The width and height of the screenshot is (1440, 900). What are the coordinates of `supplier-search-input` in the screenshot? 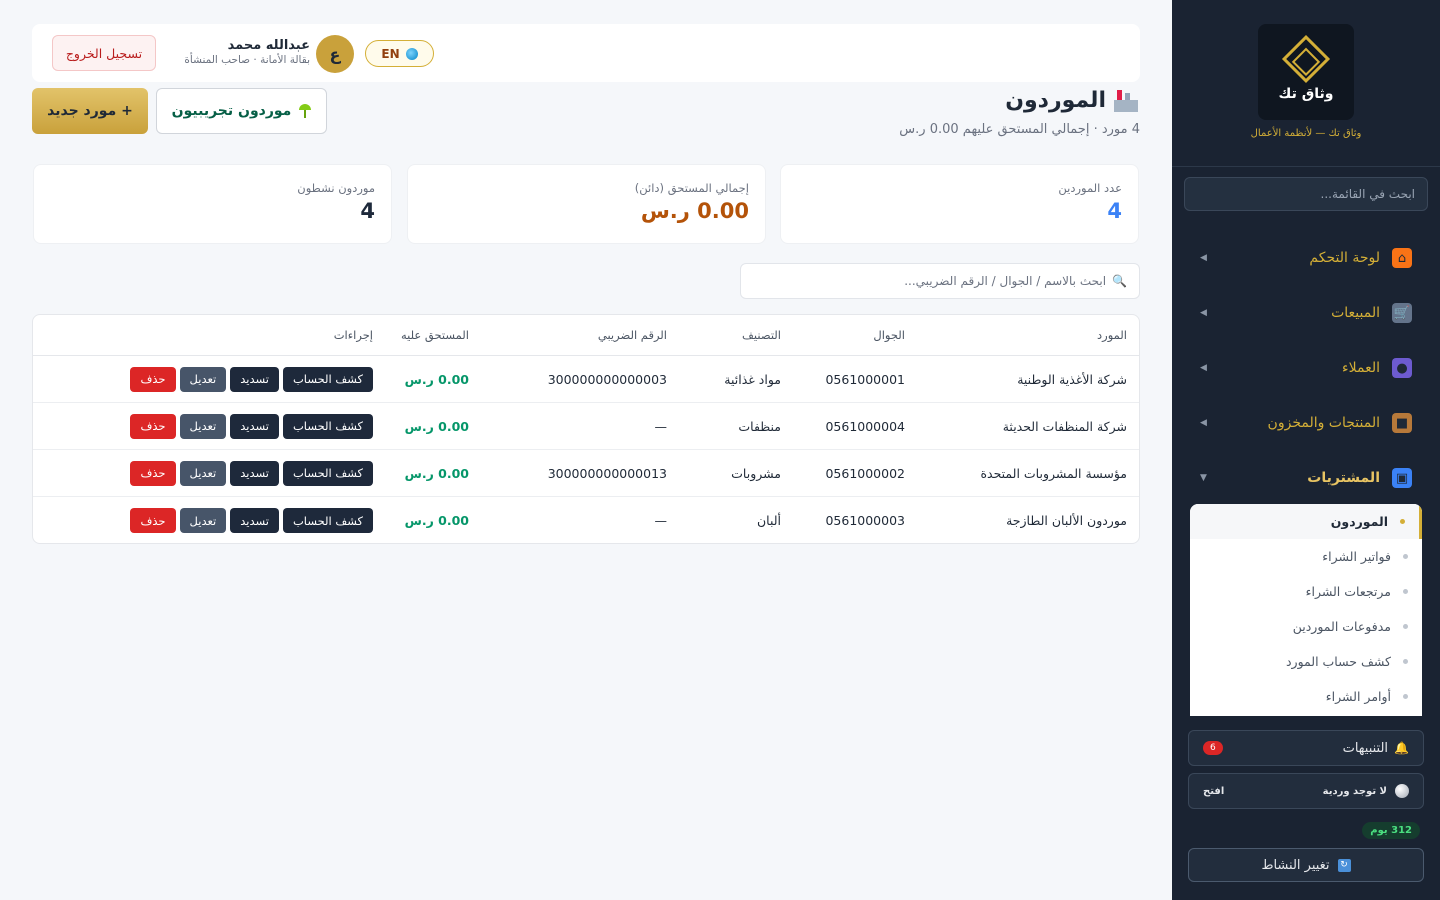 It's located at (930, 281).